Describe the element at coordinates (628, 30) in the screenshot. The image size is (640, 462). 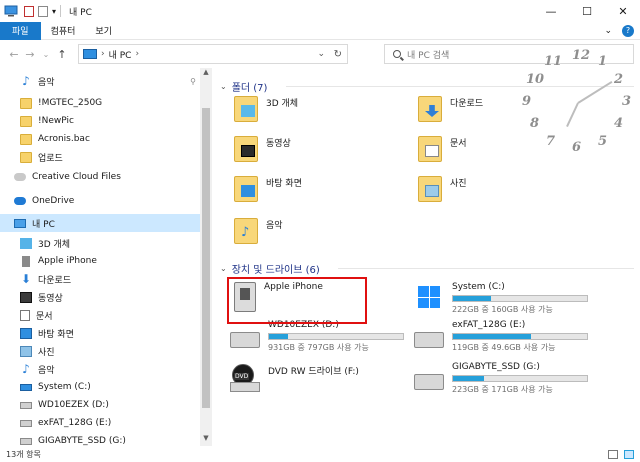
I see `help-icon: ?` at that location.